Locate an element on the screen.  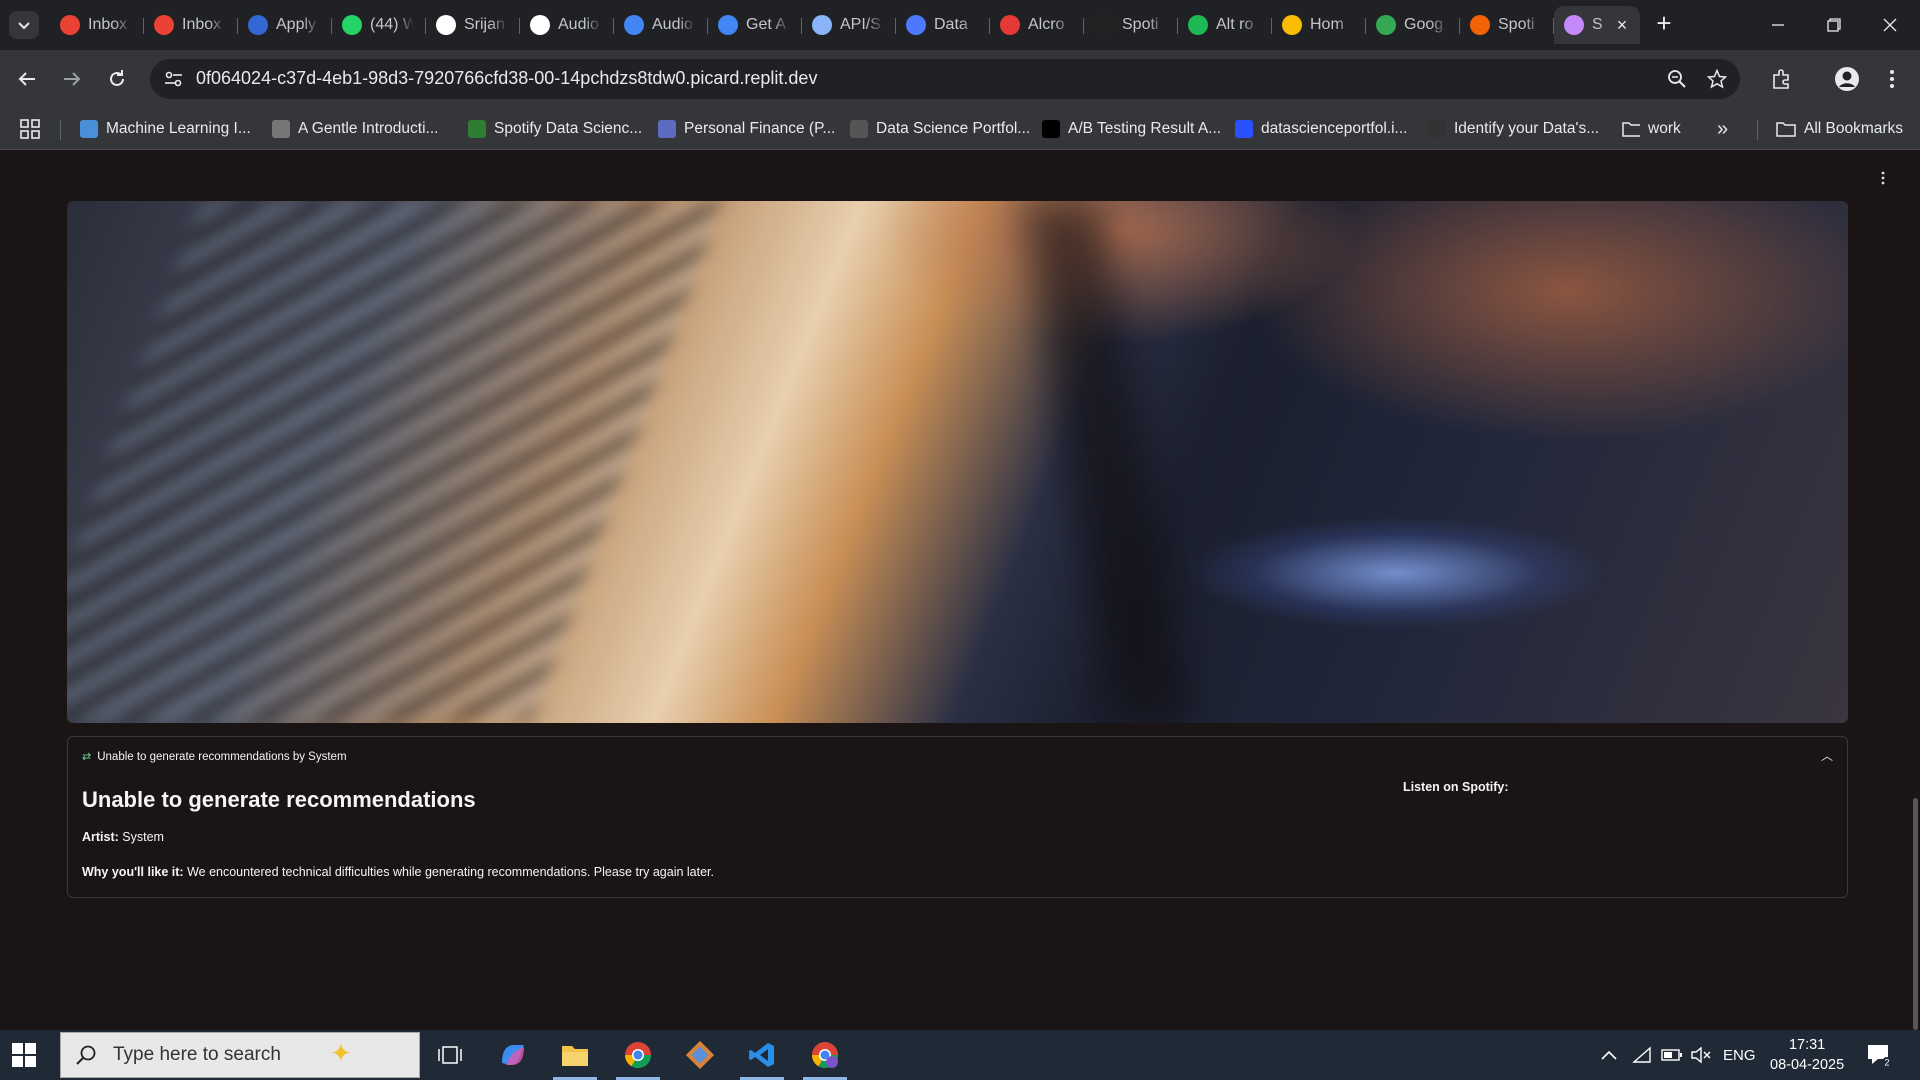
taskbar-vscode is located at coordinates (762, 1055).